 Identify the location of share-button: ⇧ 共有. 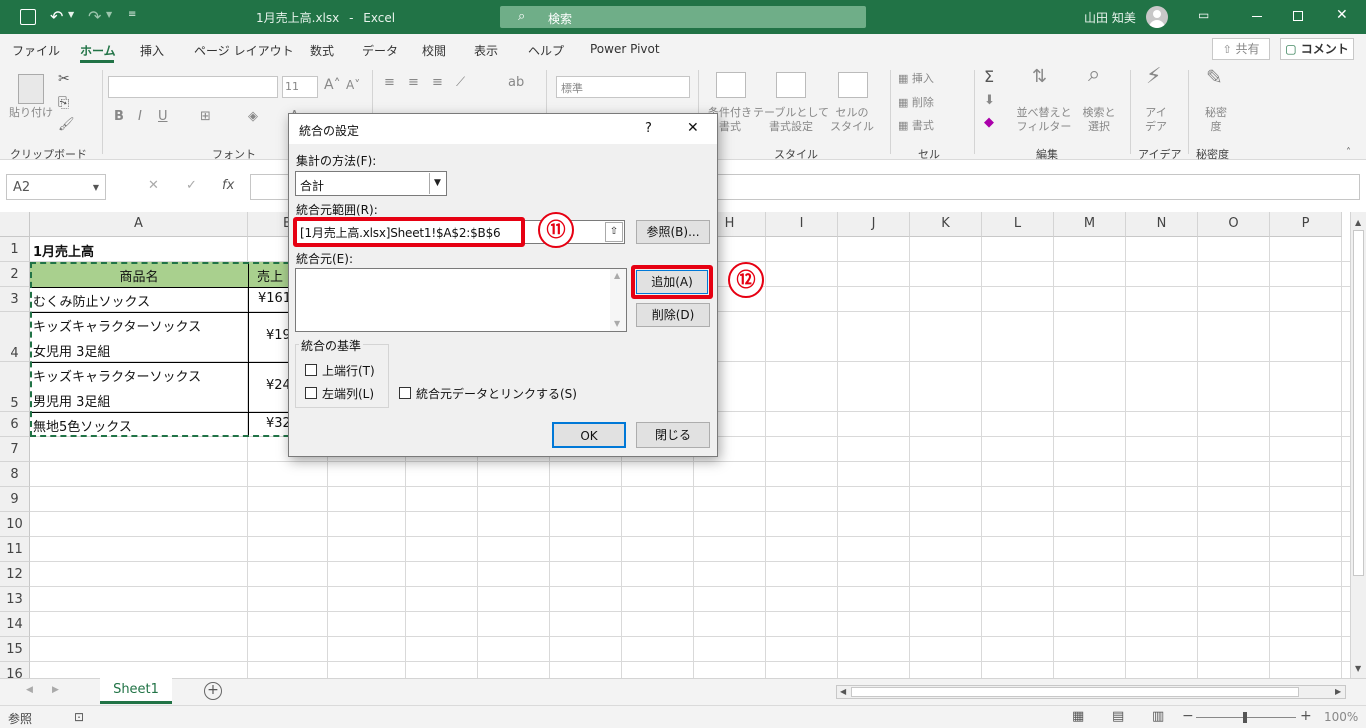
(1241, 49).